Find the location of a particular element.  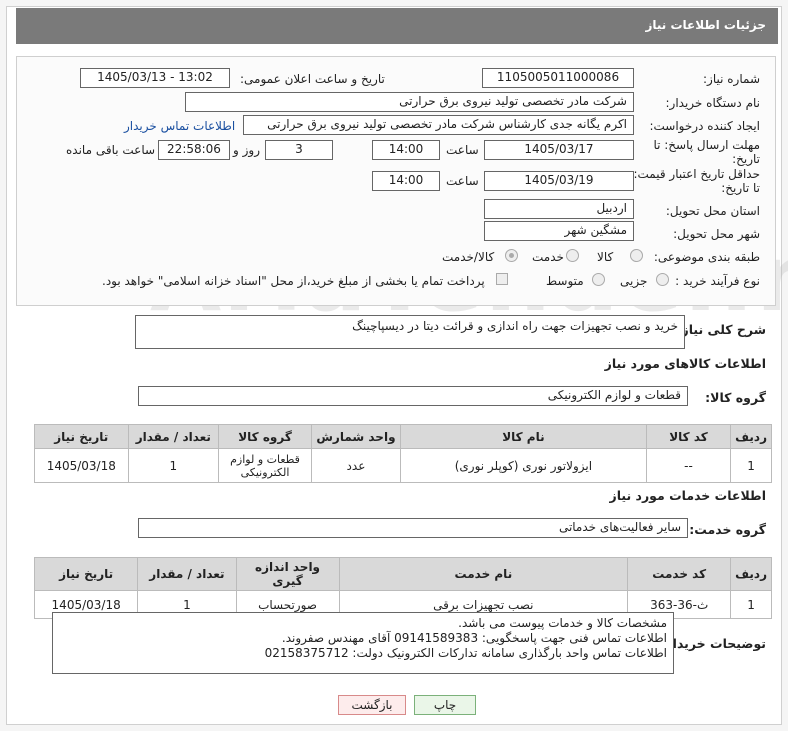

validity-hour-label: ساعت is located at coordinates (462, 181).